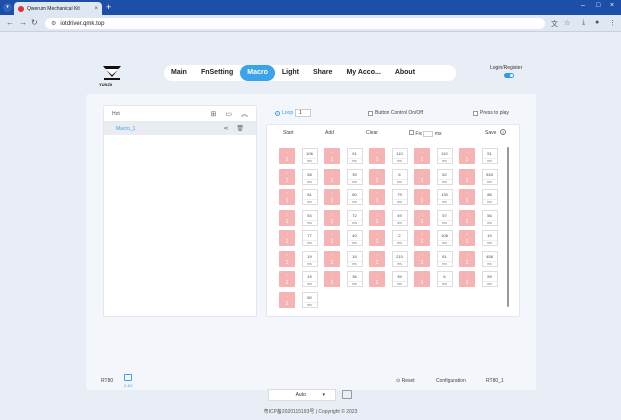 The image size is (621, 420). I want to click on delay-step: 16 ms, so click(354, 258).